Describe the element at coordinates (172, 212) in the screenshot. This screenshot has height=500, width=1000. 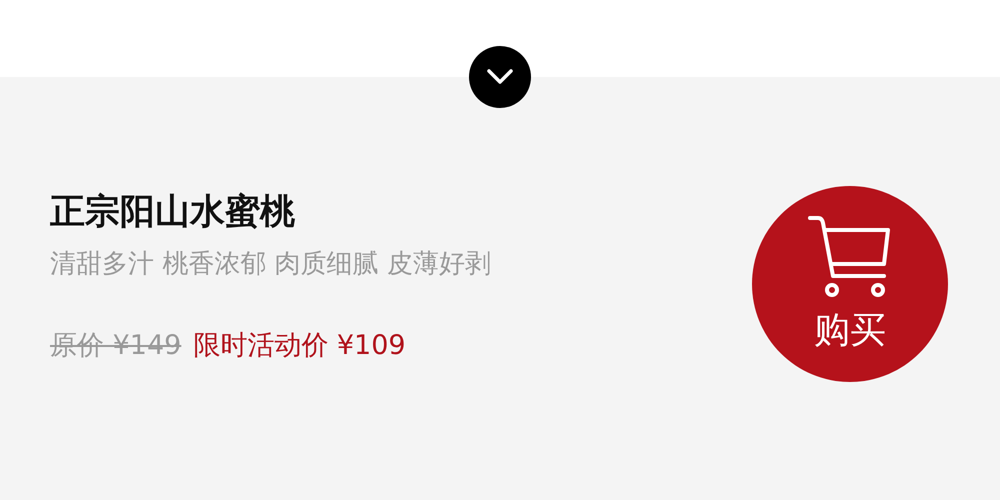
I see `product-title: 正宗阳山水蜜桃` at that location.